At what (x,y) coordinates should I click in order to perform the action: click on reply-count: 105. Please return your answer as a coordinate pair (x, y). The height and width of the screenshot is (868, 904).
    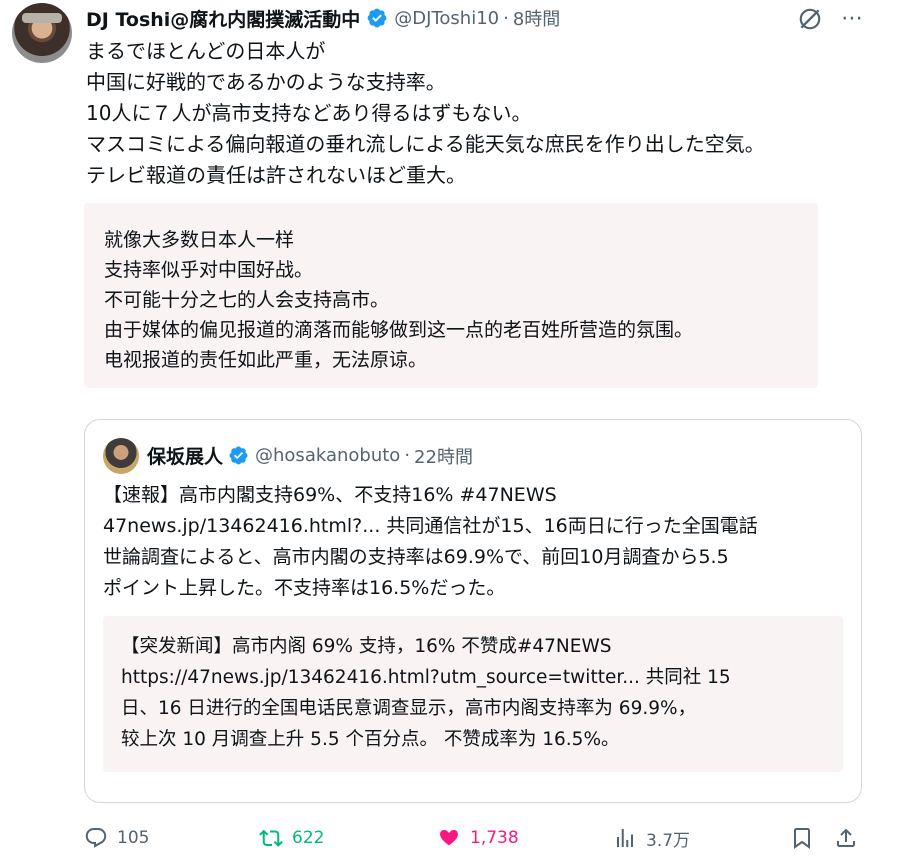
    Looking at the image, I should click on (133, 838).